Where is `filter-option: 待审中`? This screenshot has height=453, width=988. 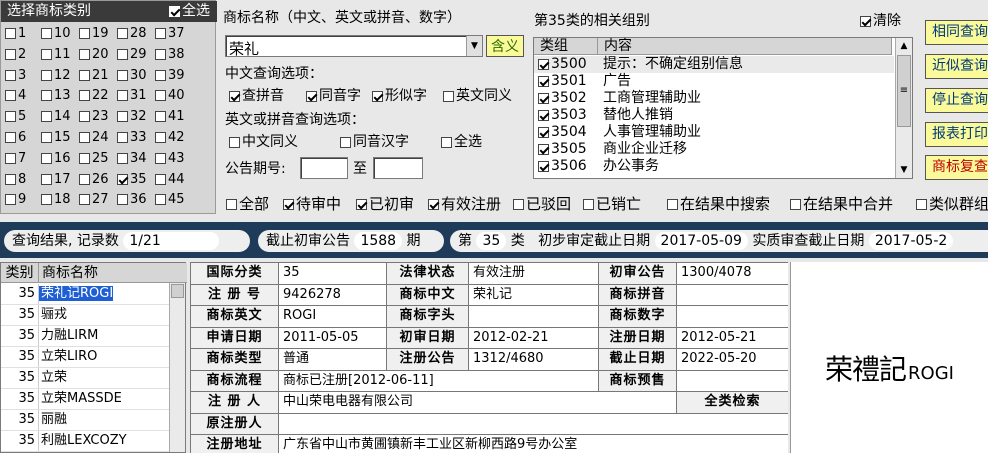
filter-option: 待审中 is located at coordinates (312, 204).